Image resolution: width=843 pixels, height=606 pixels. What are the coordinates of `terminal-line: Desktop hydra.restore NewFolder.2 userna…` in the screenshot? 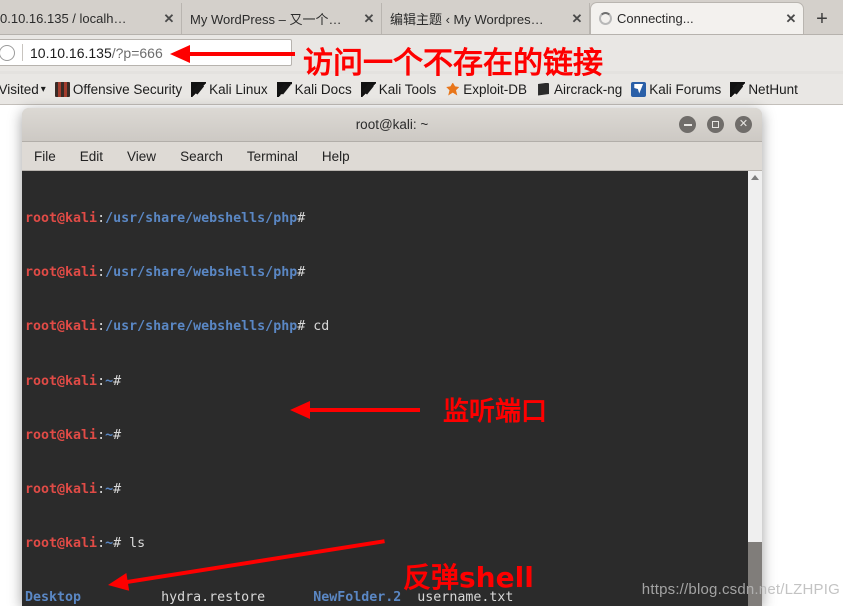 It's located at (269, 598).